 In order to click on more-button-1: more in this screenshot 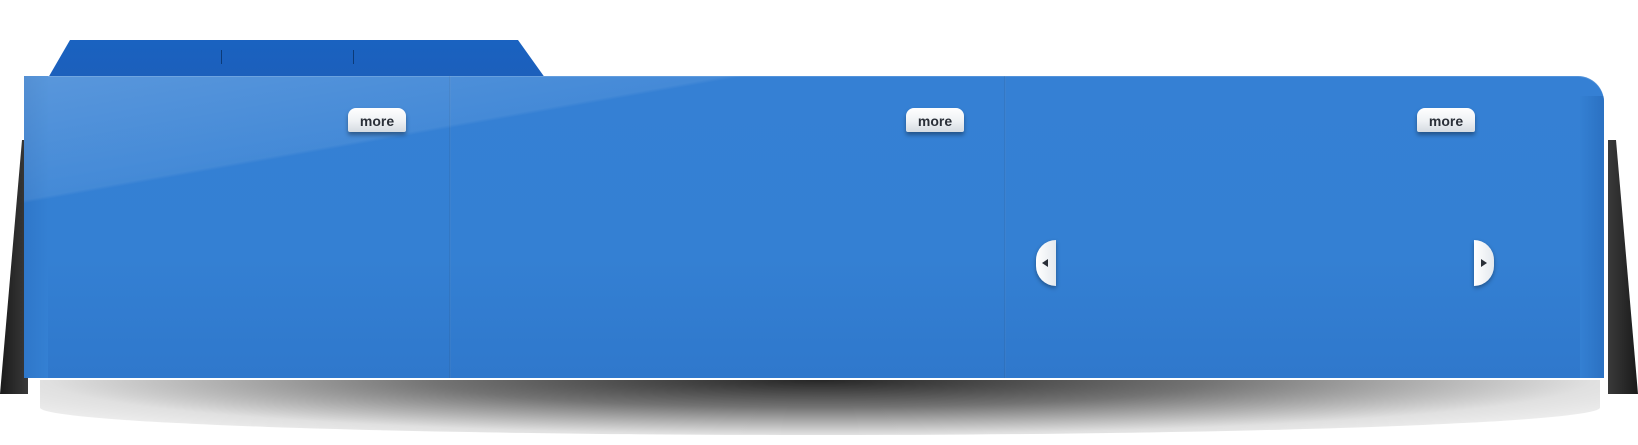, I will do `click(377, 120)`.